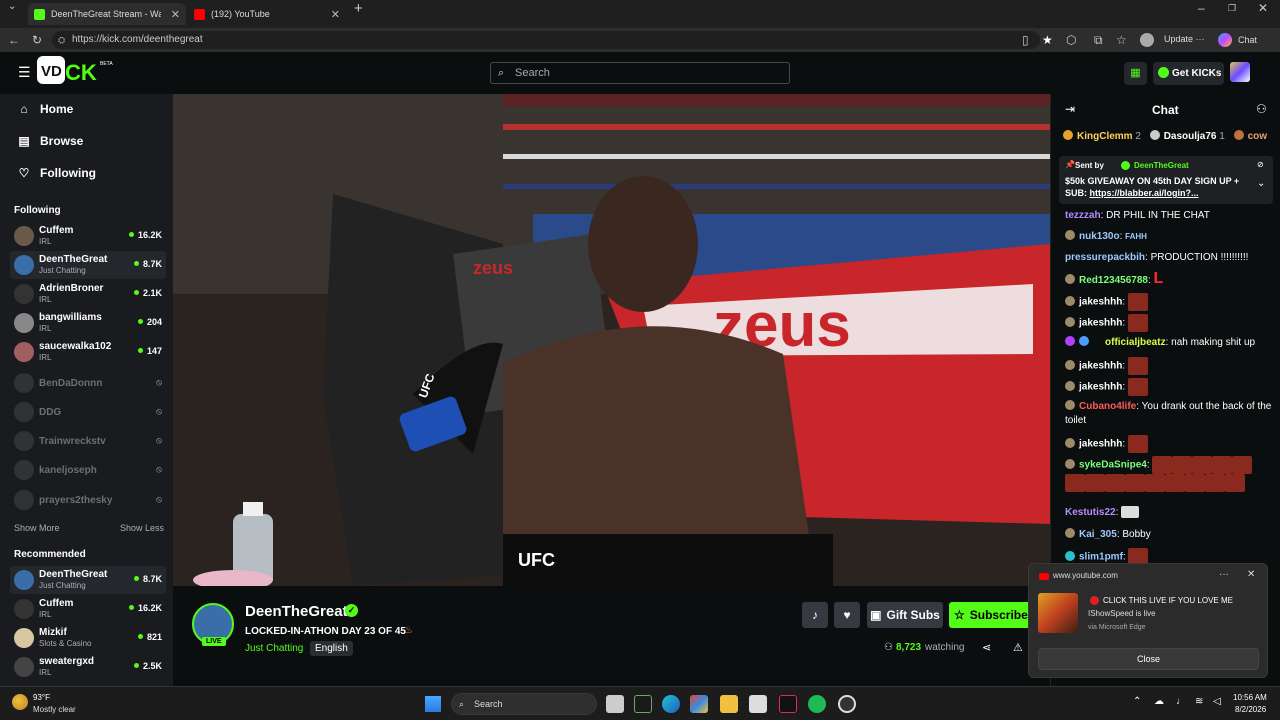 The height and width of the screenshot is (720, 1280). I want to click on start-button, so click(433, 704).